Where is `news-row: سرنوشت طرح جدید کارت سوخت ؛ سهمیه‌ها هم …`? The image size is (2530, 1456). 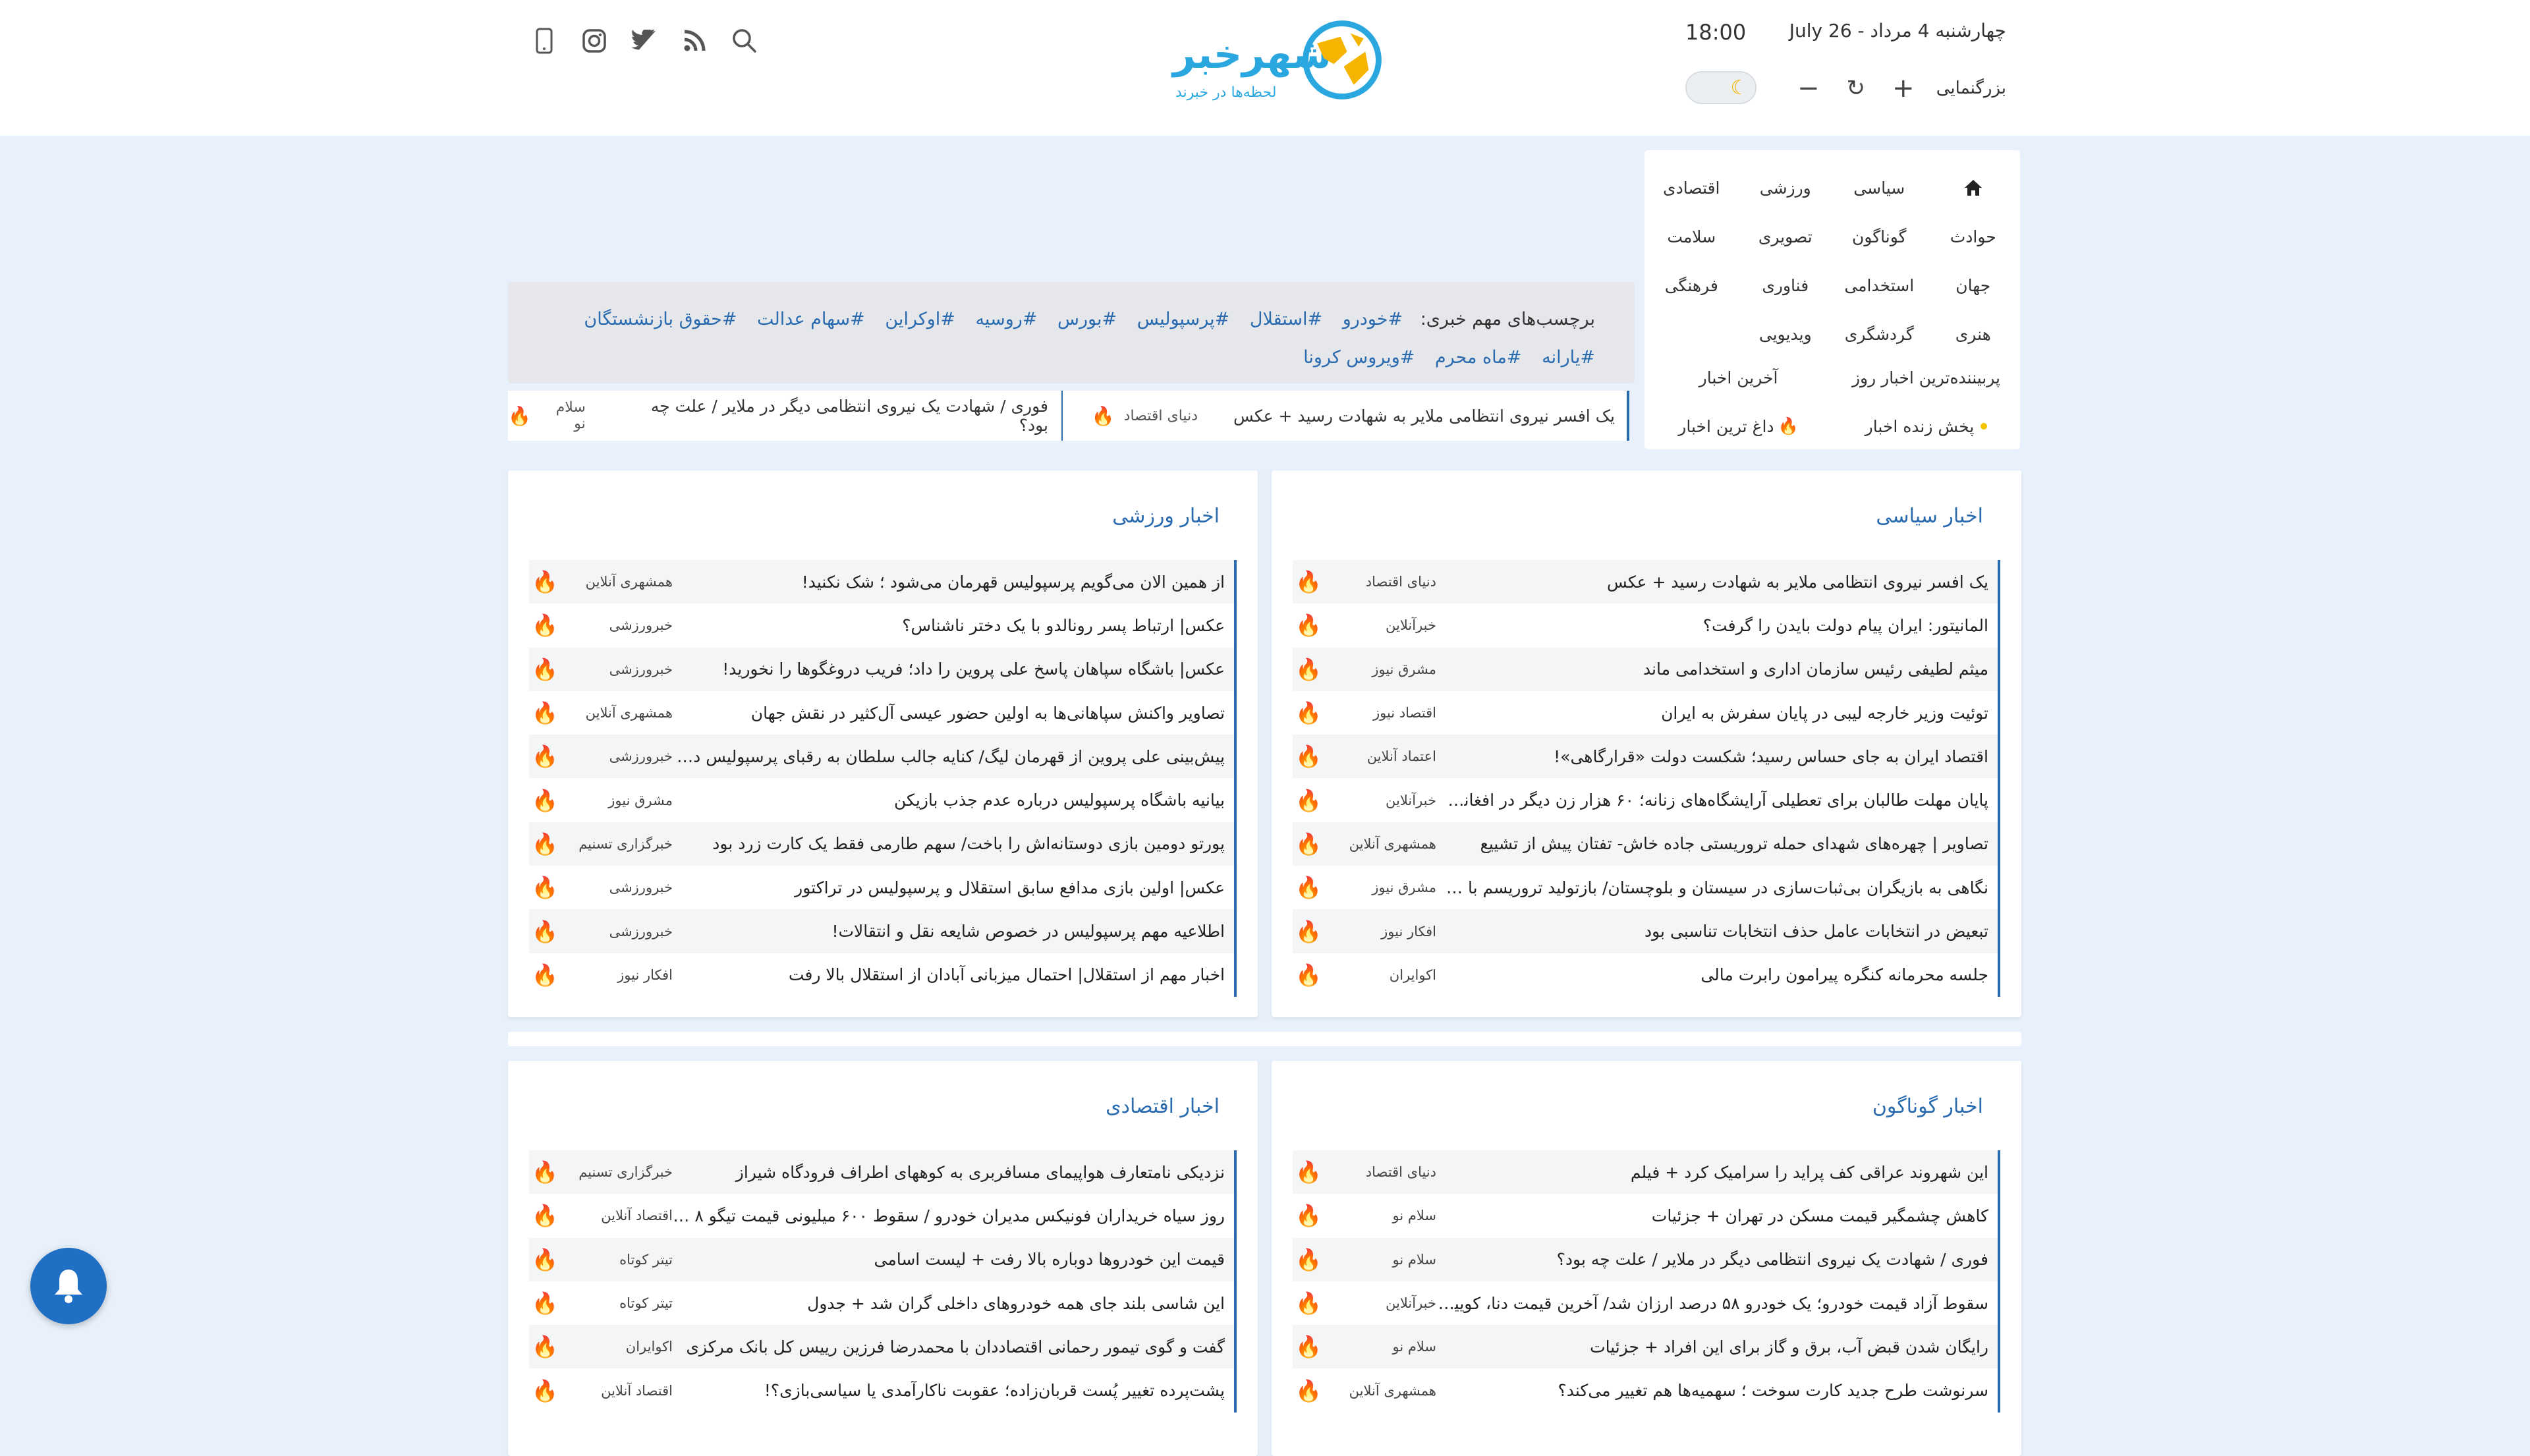
news-row: سرنوشت طرح جدید کارت سوخت ؛ سهمیه‌ها هم … is located at coordinates (1646, 1390).